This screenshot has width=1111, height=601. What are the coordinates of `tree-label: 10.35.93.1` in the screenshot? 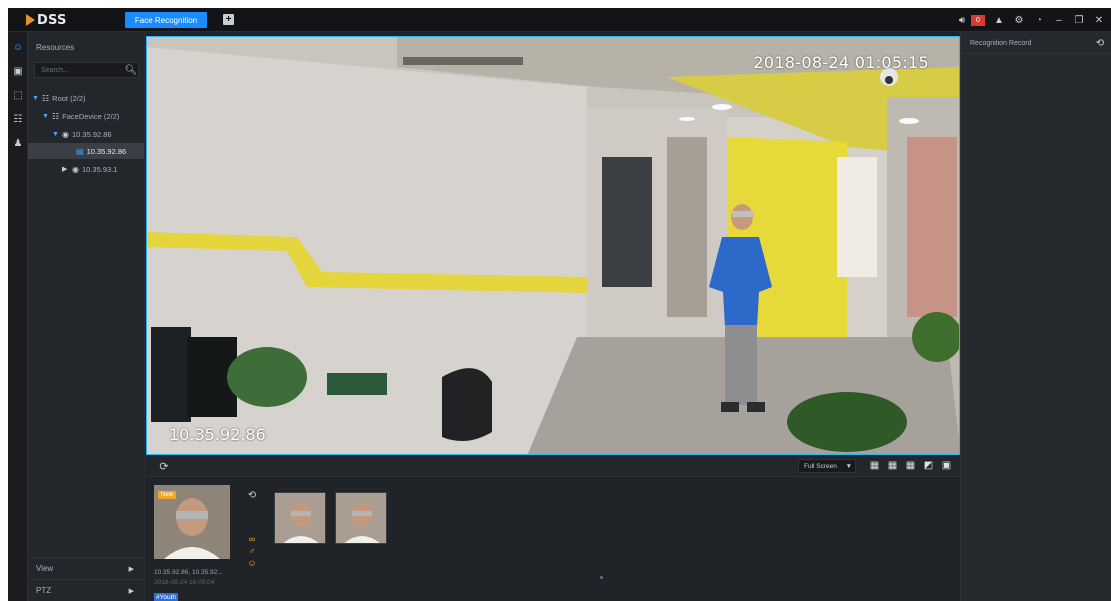 It's located at (99, 169).